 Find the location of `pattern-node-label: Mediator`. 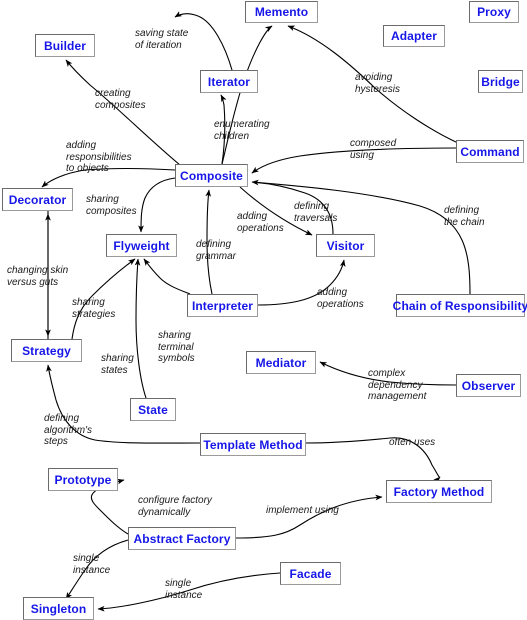

pattern-node-label: Mediator is located at coordinates (281, 362).